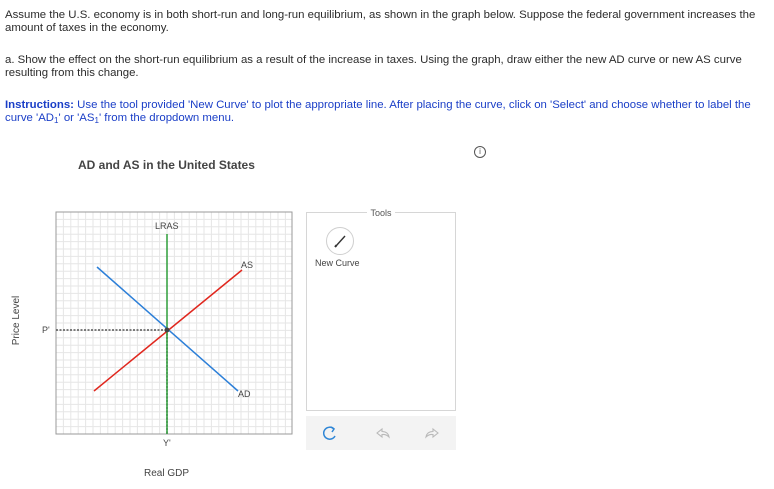 The width and height of the screenshot is (774, 489). I want to click on info-icon: i, so click(480, 152).